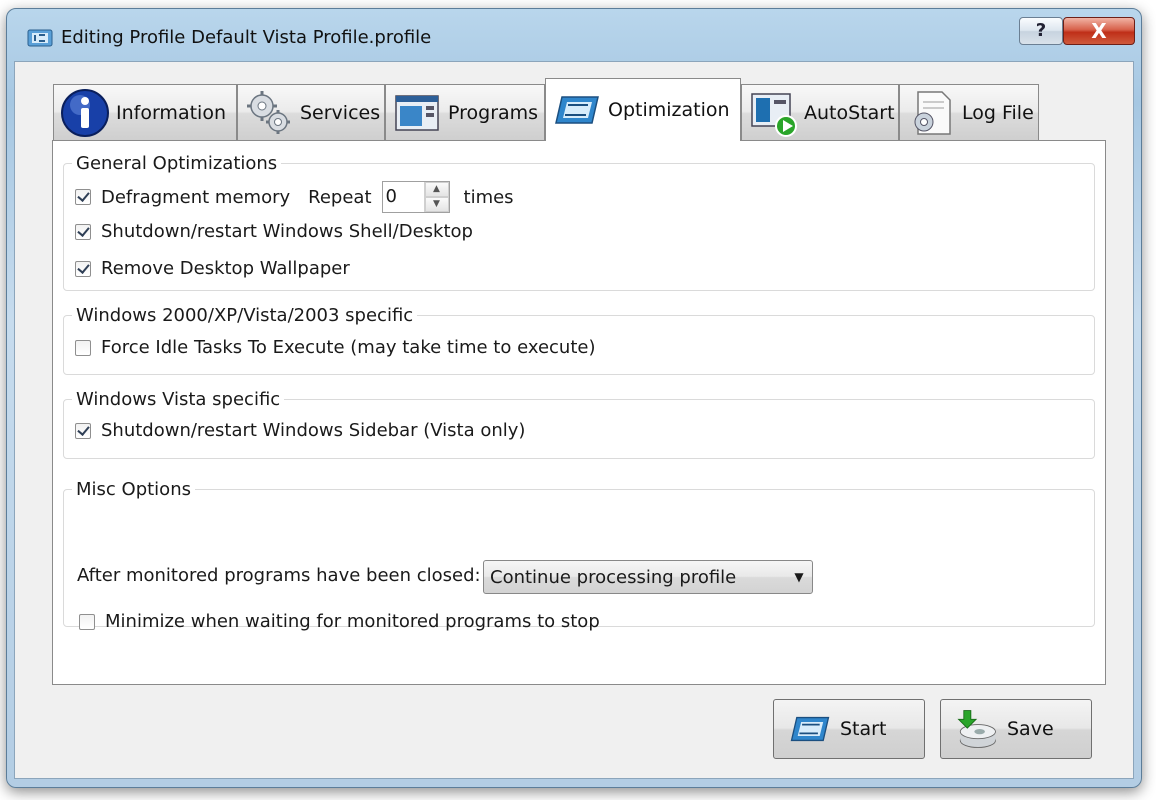 This screenshot has height=800, width=1156. Describe the element at coordinates (1041, 31) in the screenshot. I see `help-button: ?` at that location.